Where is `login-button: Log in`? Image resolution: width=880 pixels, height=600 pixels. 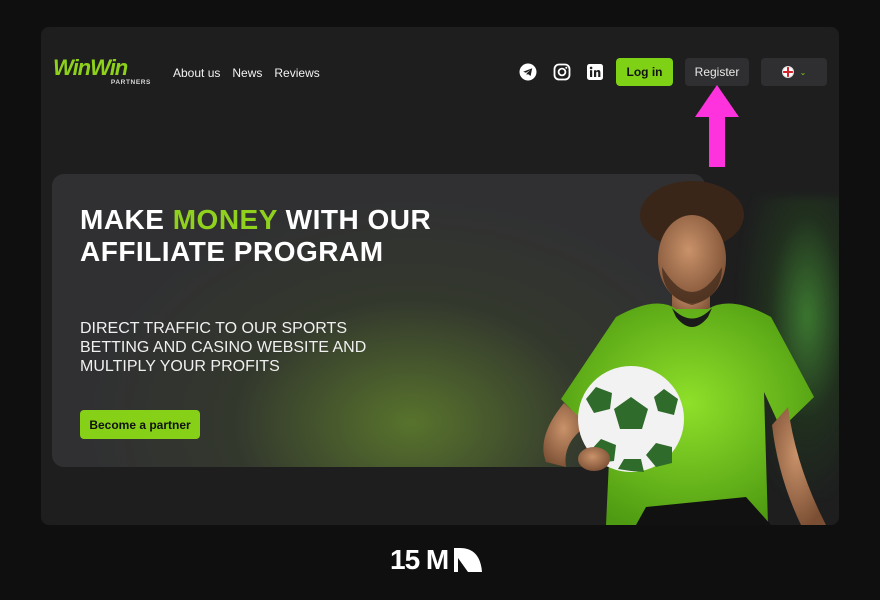
login-button: Log in is located at coordinates (644, 72).